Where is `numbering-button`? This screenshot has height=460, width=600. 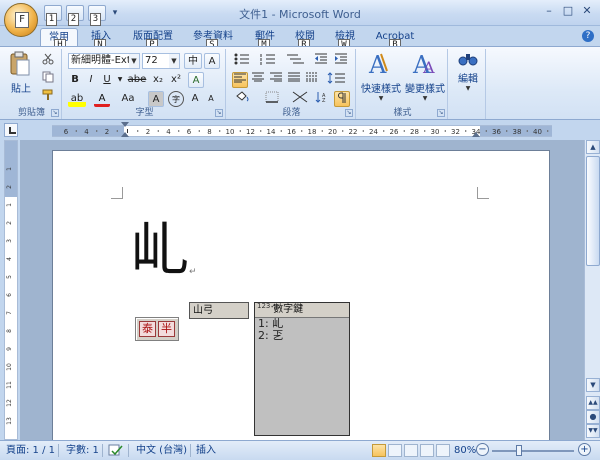 numbering-button is located at coordinates (270, 61).